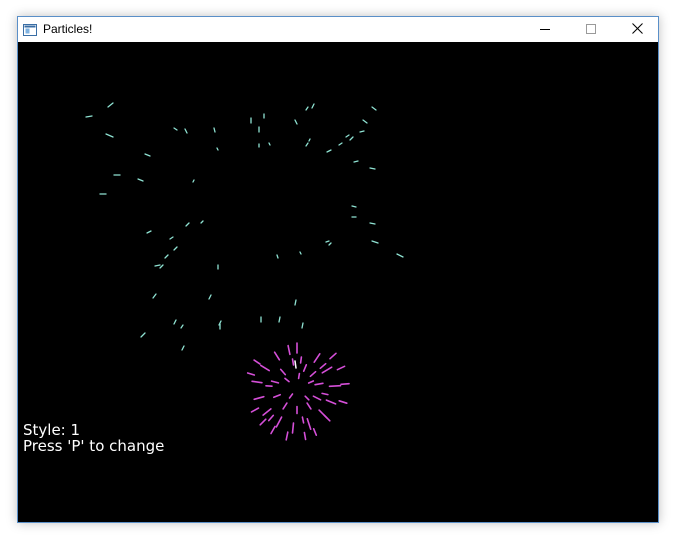  I want to click on minimize-button, so click(545, 29).